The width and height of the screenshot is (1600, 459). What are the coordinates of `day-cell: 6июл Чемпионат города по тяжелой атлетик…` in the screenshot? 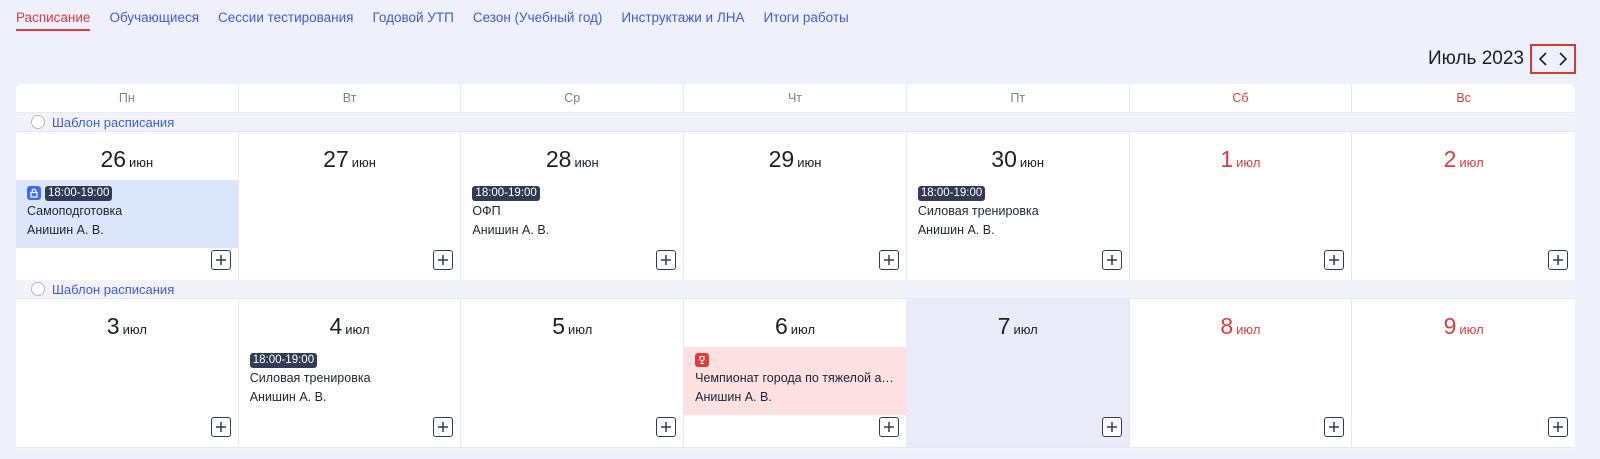 It's located at (795, 373).